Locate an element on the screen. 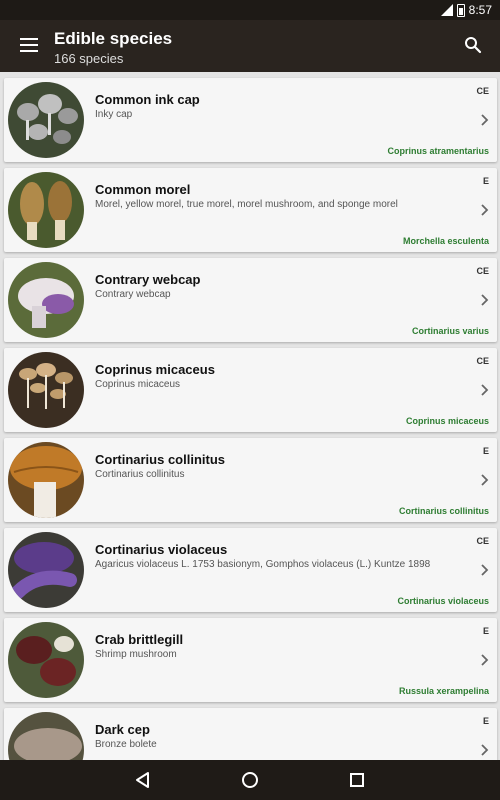  status-bar: 8:57 is located at coordinates (250, 10).